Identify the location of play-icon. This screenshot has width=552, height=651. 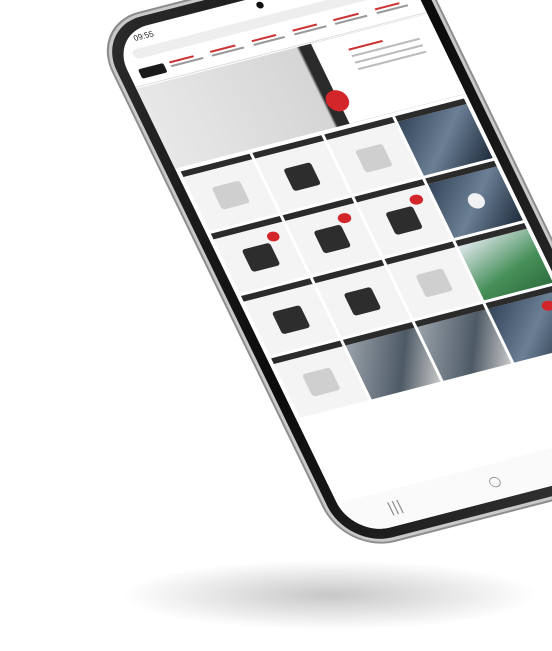
(476, 201).